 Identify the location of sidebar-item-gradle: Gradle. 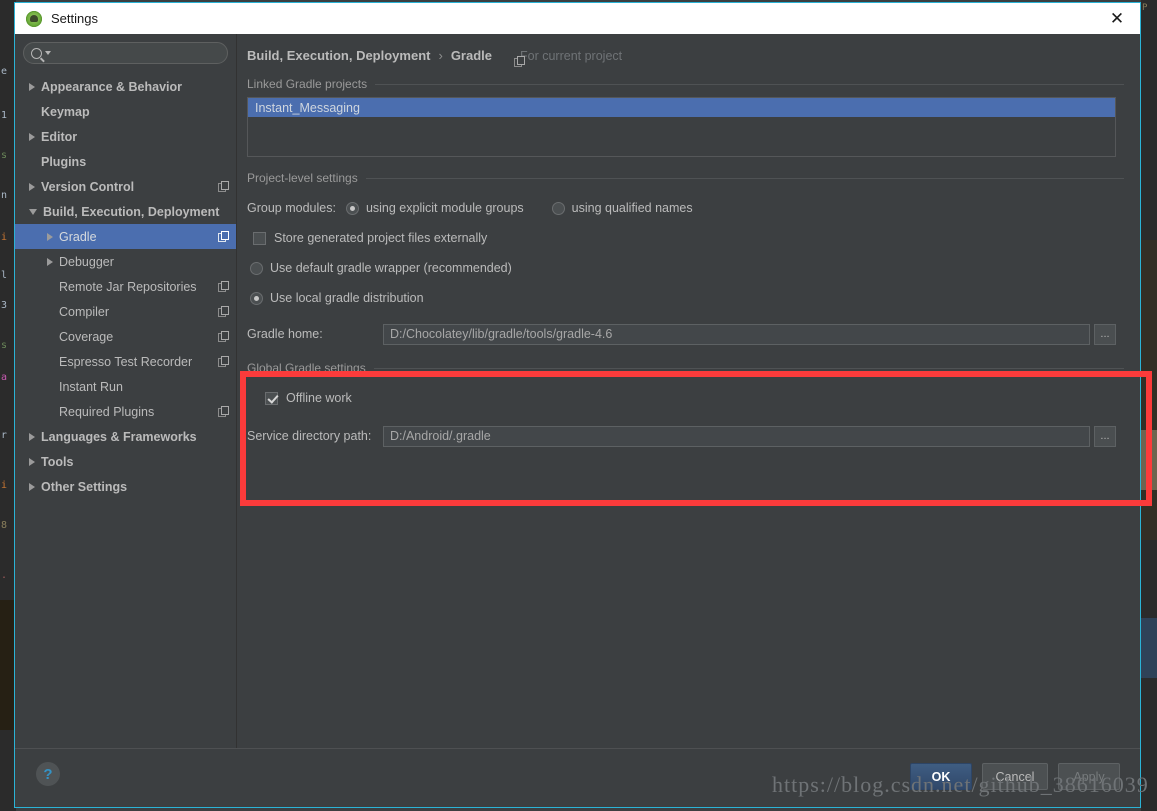
(125, 236).